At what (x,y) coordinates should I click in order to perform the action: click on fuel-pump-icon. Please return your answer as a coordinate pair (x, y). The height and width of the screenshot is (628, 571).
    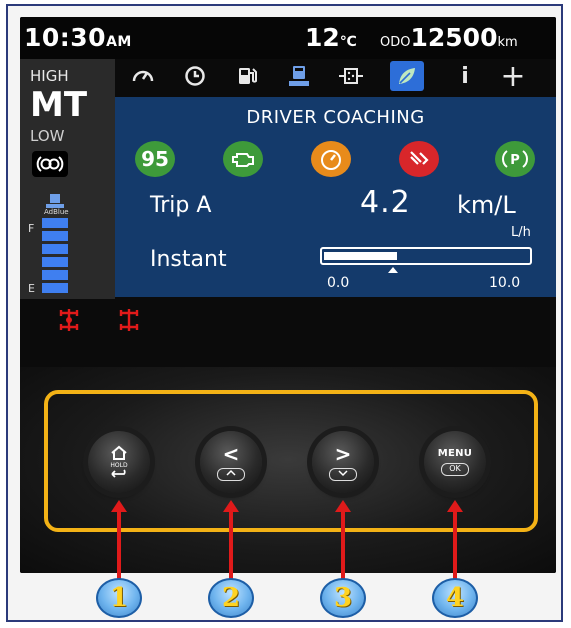
    Looking at the image, I should click on (247, 76).